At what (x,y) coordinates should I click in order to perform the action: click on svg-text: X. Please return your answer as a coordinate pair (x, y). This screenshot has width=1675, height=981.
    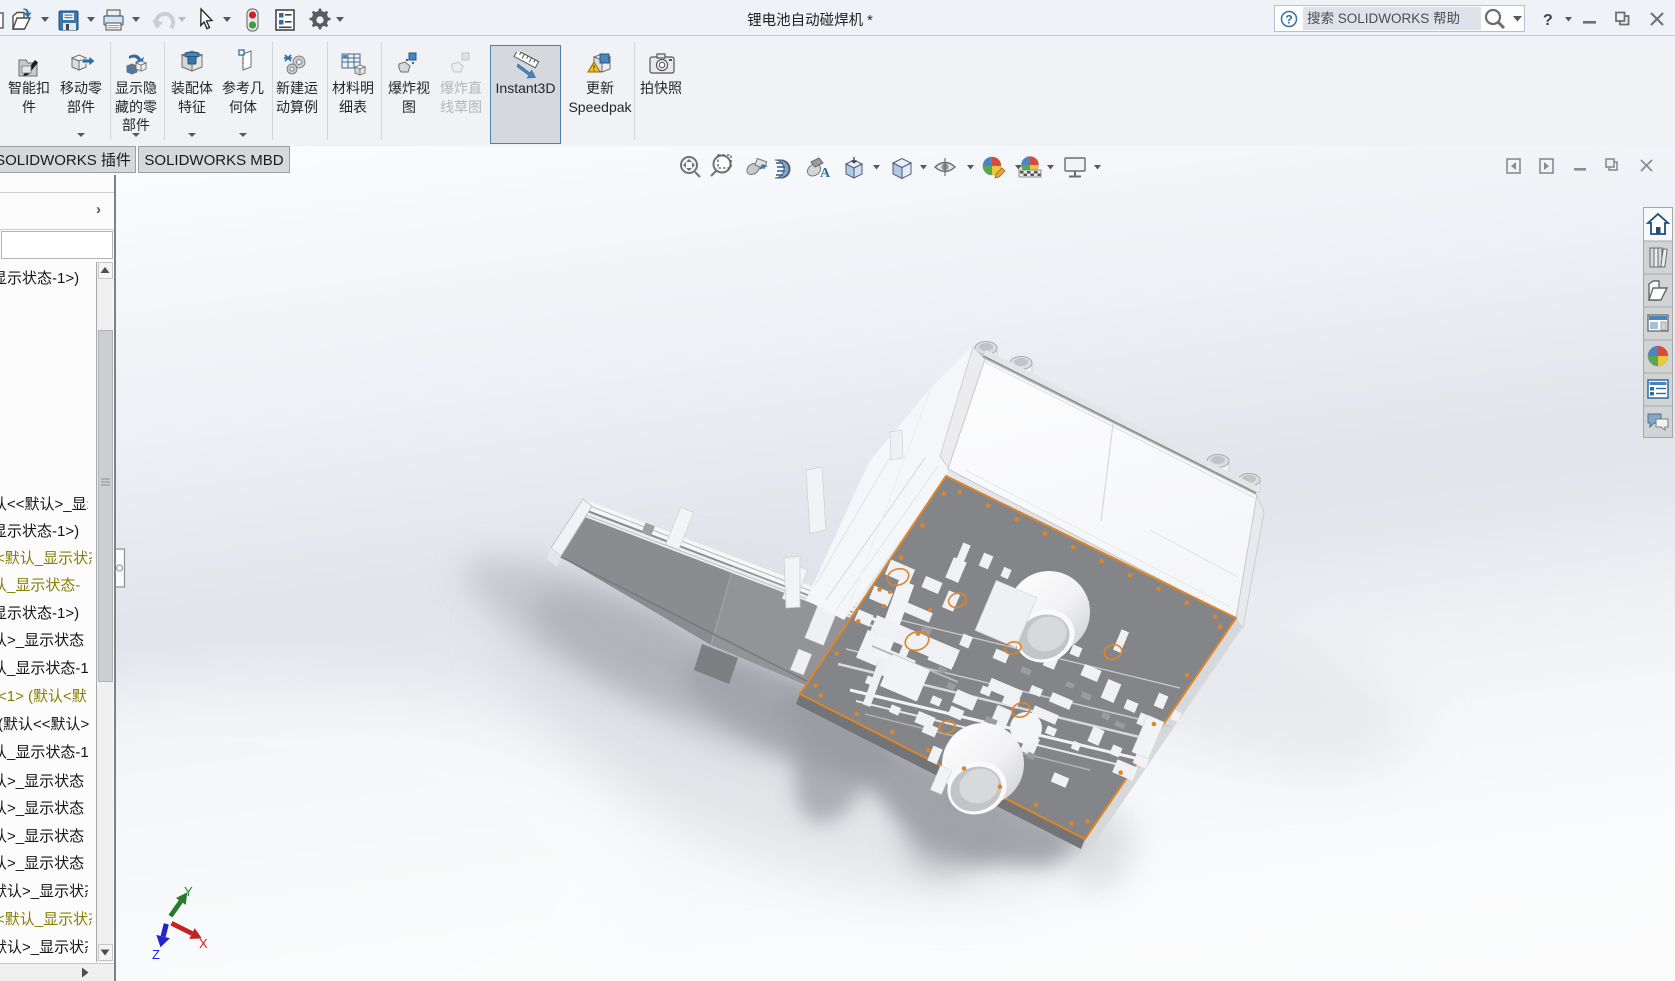
    Looking at the image, I should click on (203, 943).